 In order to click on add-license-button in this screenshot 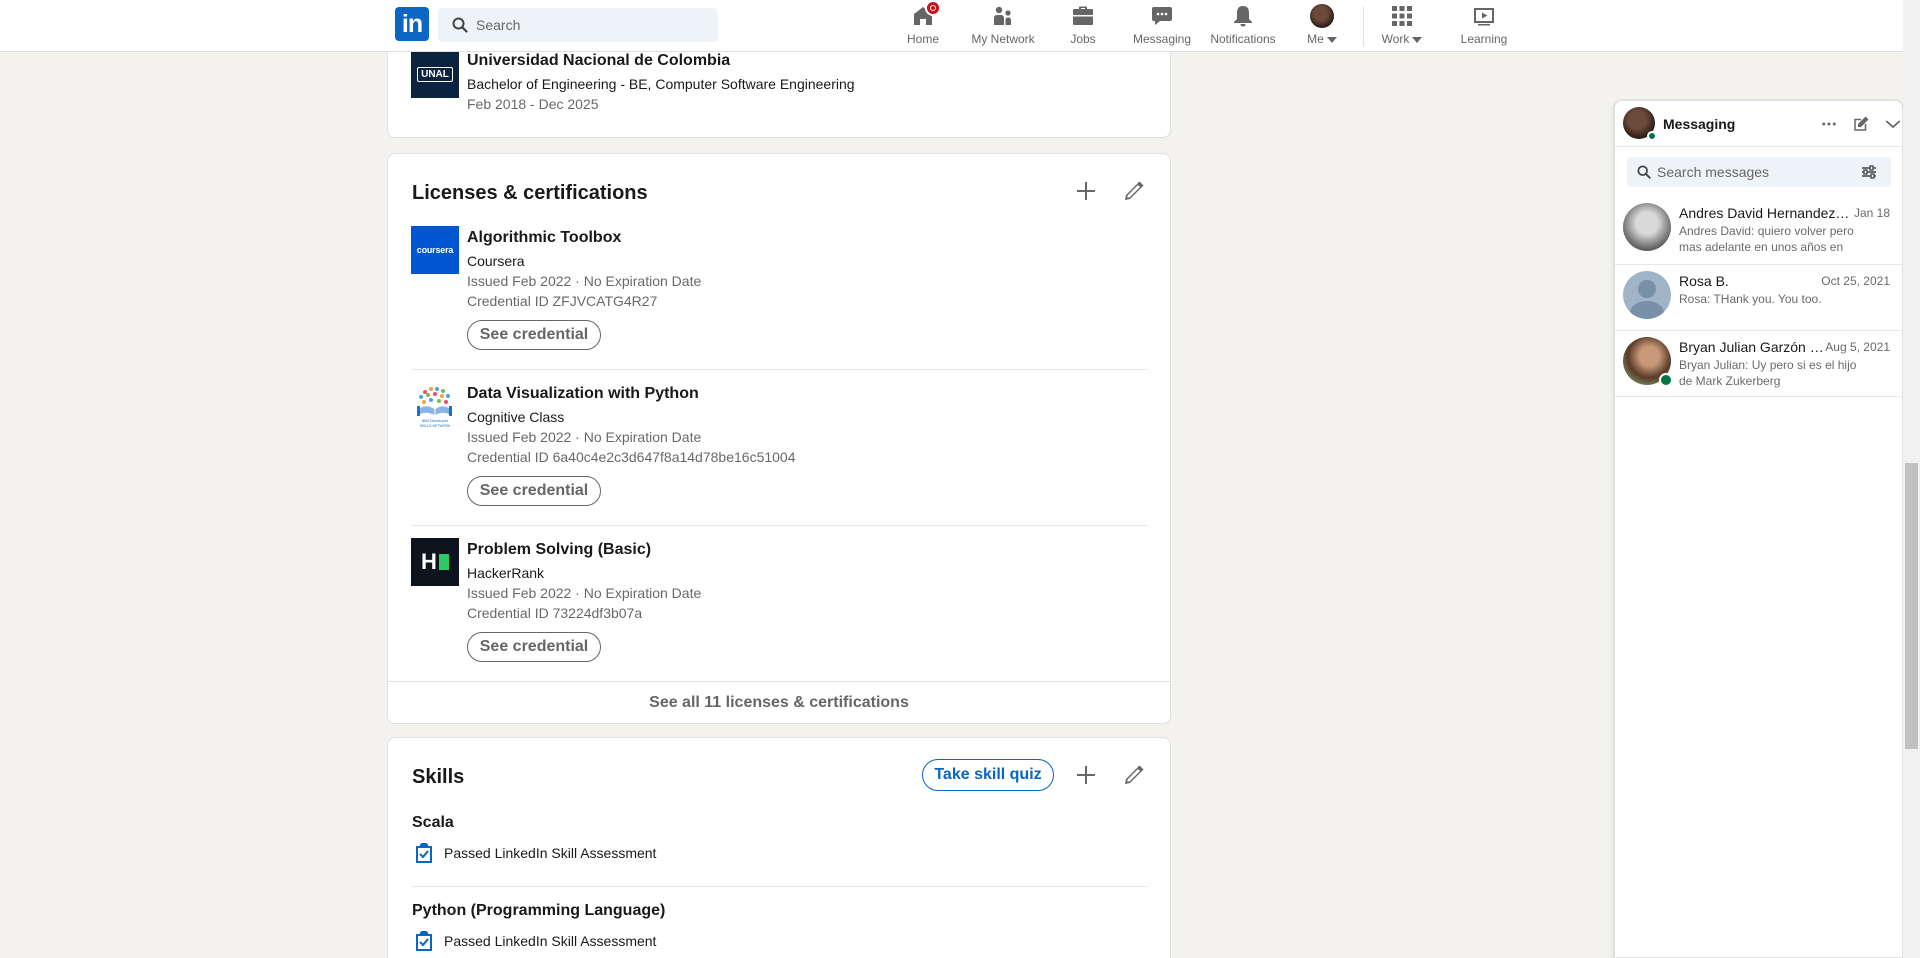, I will do `click(1086, 191)`.